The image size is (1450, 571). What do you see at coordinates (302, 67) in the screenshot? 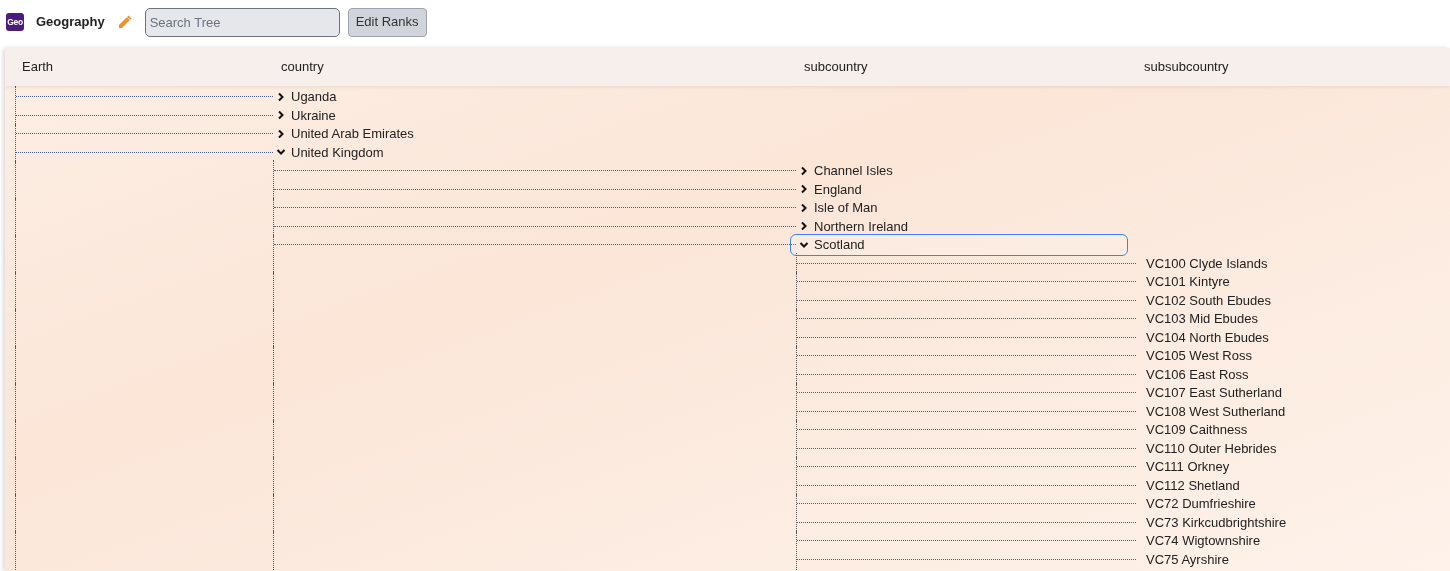
I see `rank-header: country` at bounding box center [302, 67].